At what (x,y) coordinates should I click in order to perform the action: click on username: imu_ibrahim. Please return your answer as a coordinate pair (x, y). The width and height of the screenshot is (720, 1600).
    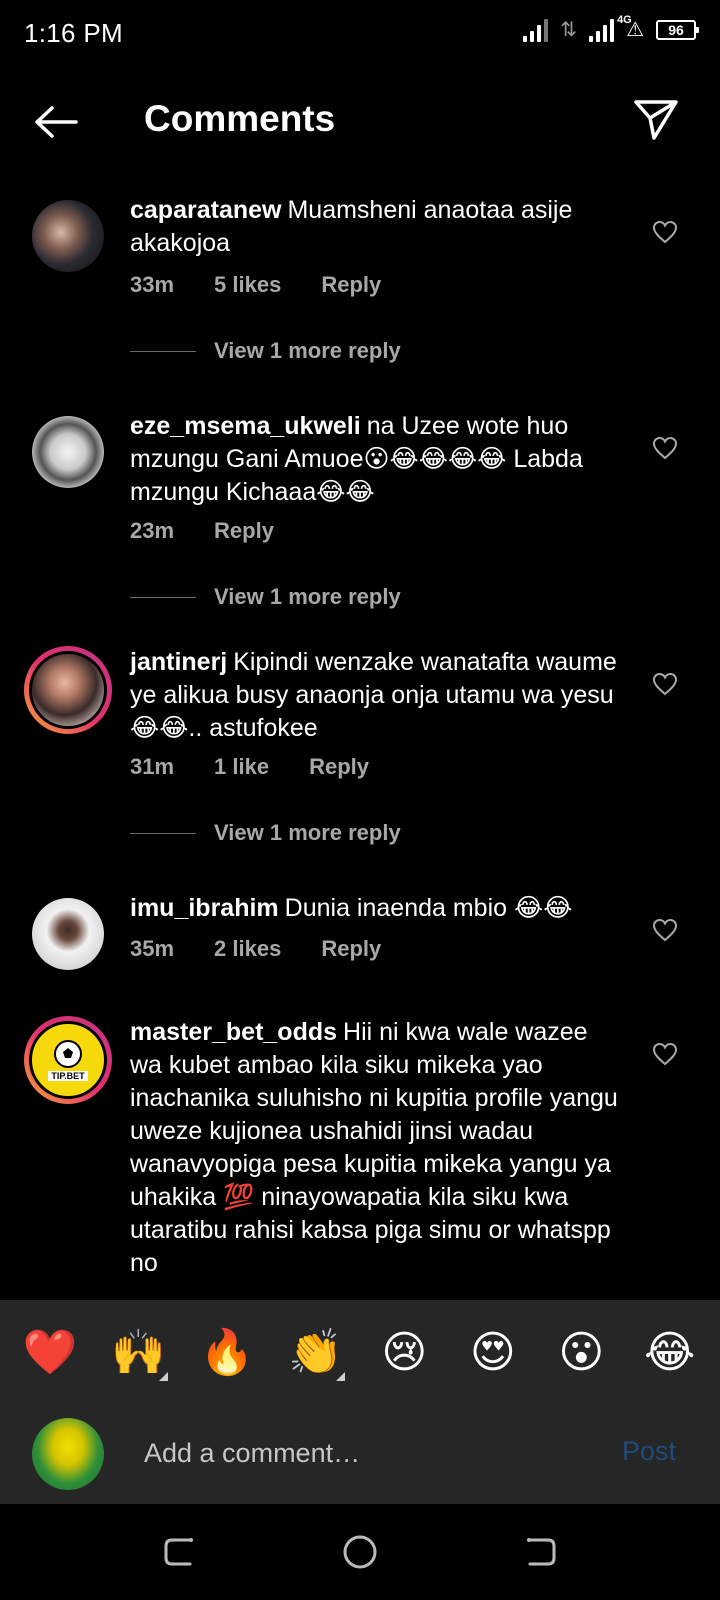
    Looking at the image, I should click on (204, 908).